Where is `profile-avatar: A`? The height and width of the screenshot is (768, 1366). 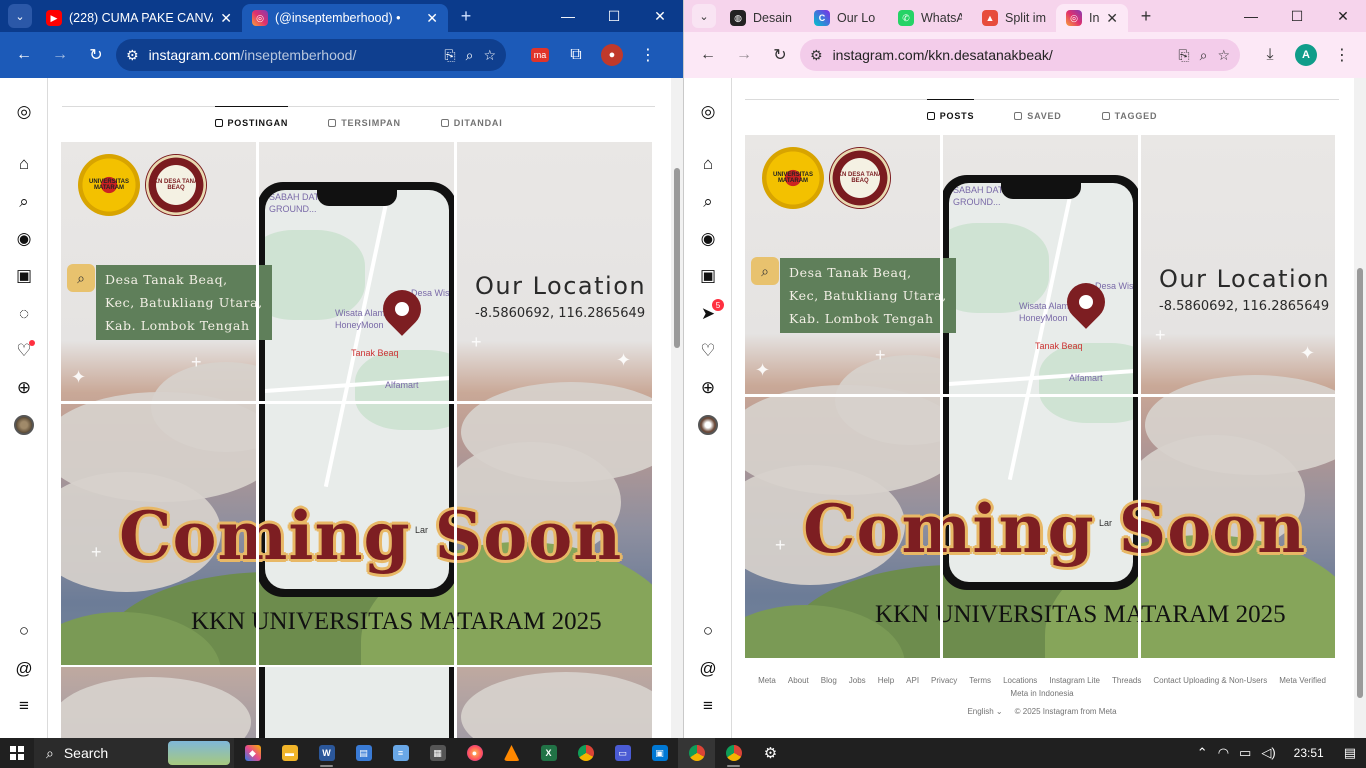
profile-avatar: A is located at coordinates (1306, 55).